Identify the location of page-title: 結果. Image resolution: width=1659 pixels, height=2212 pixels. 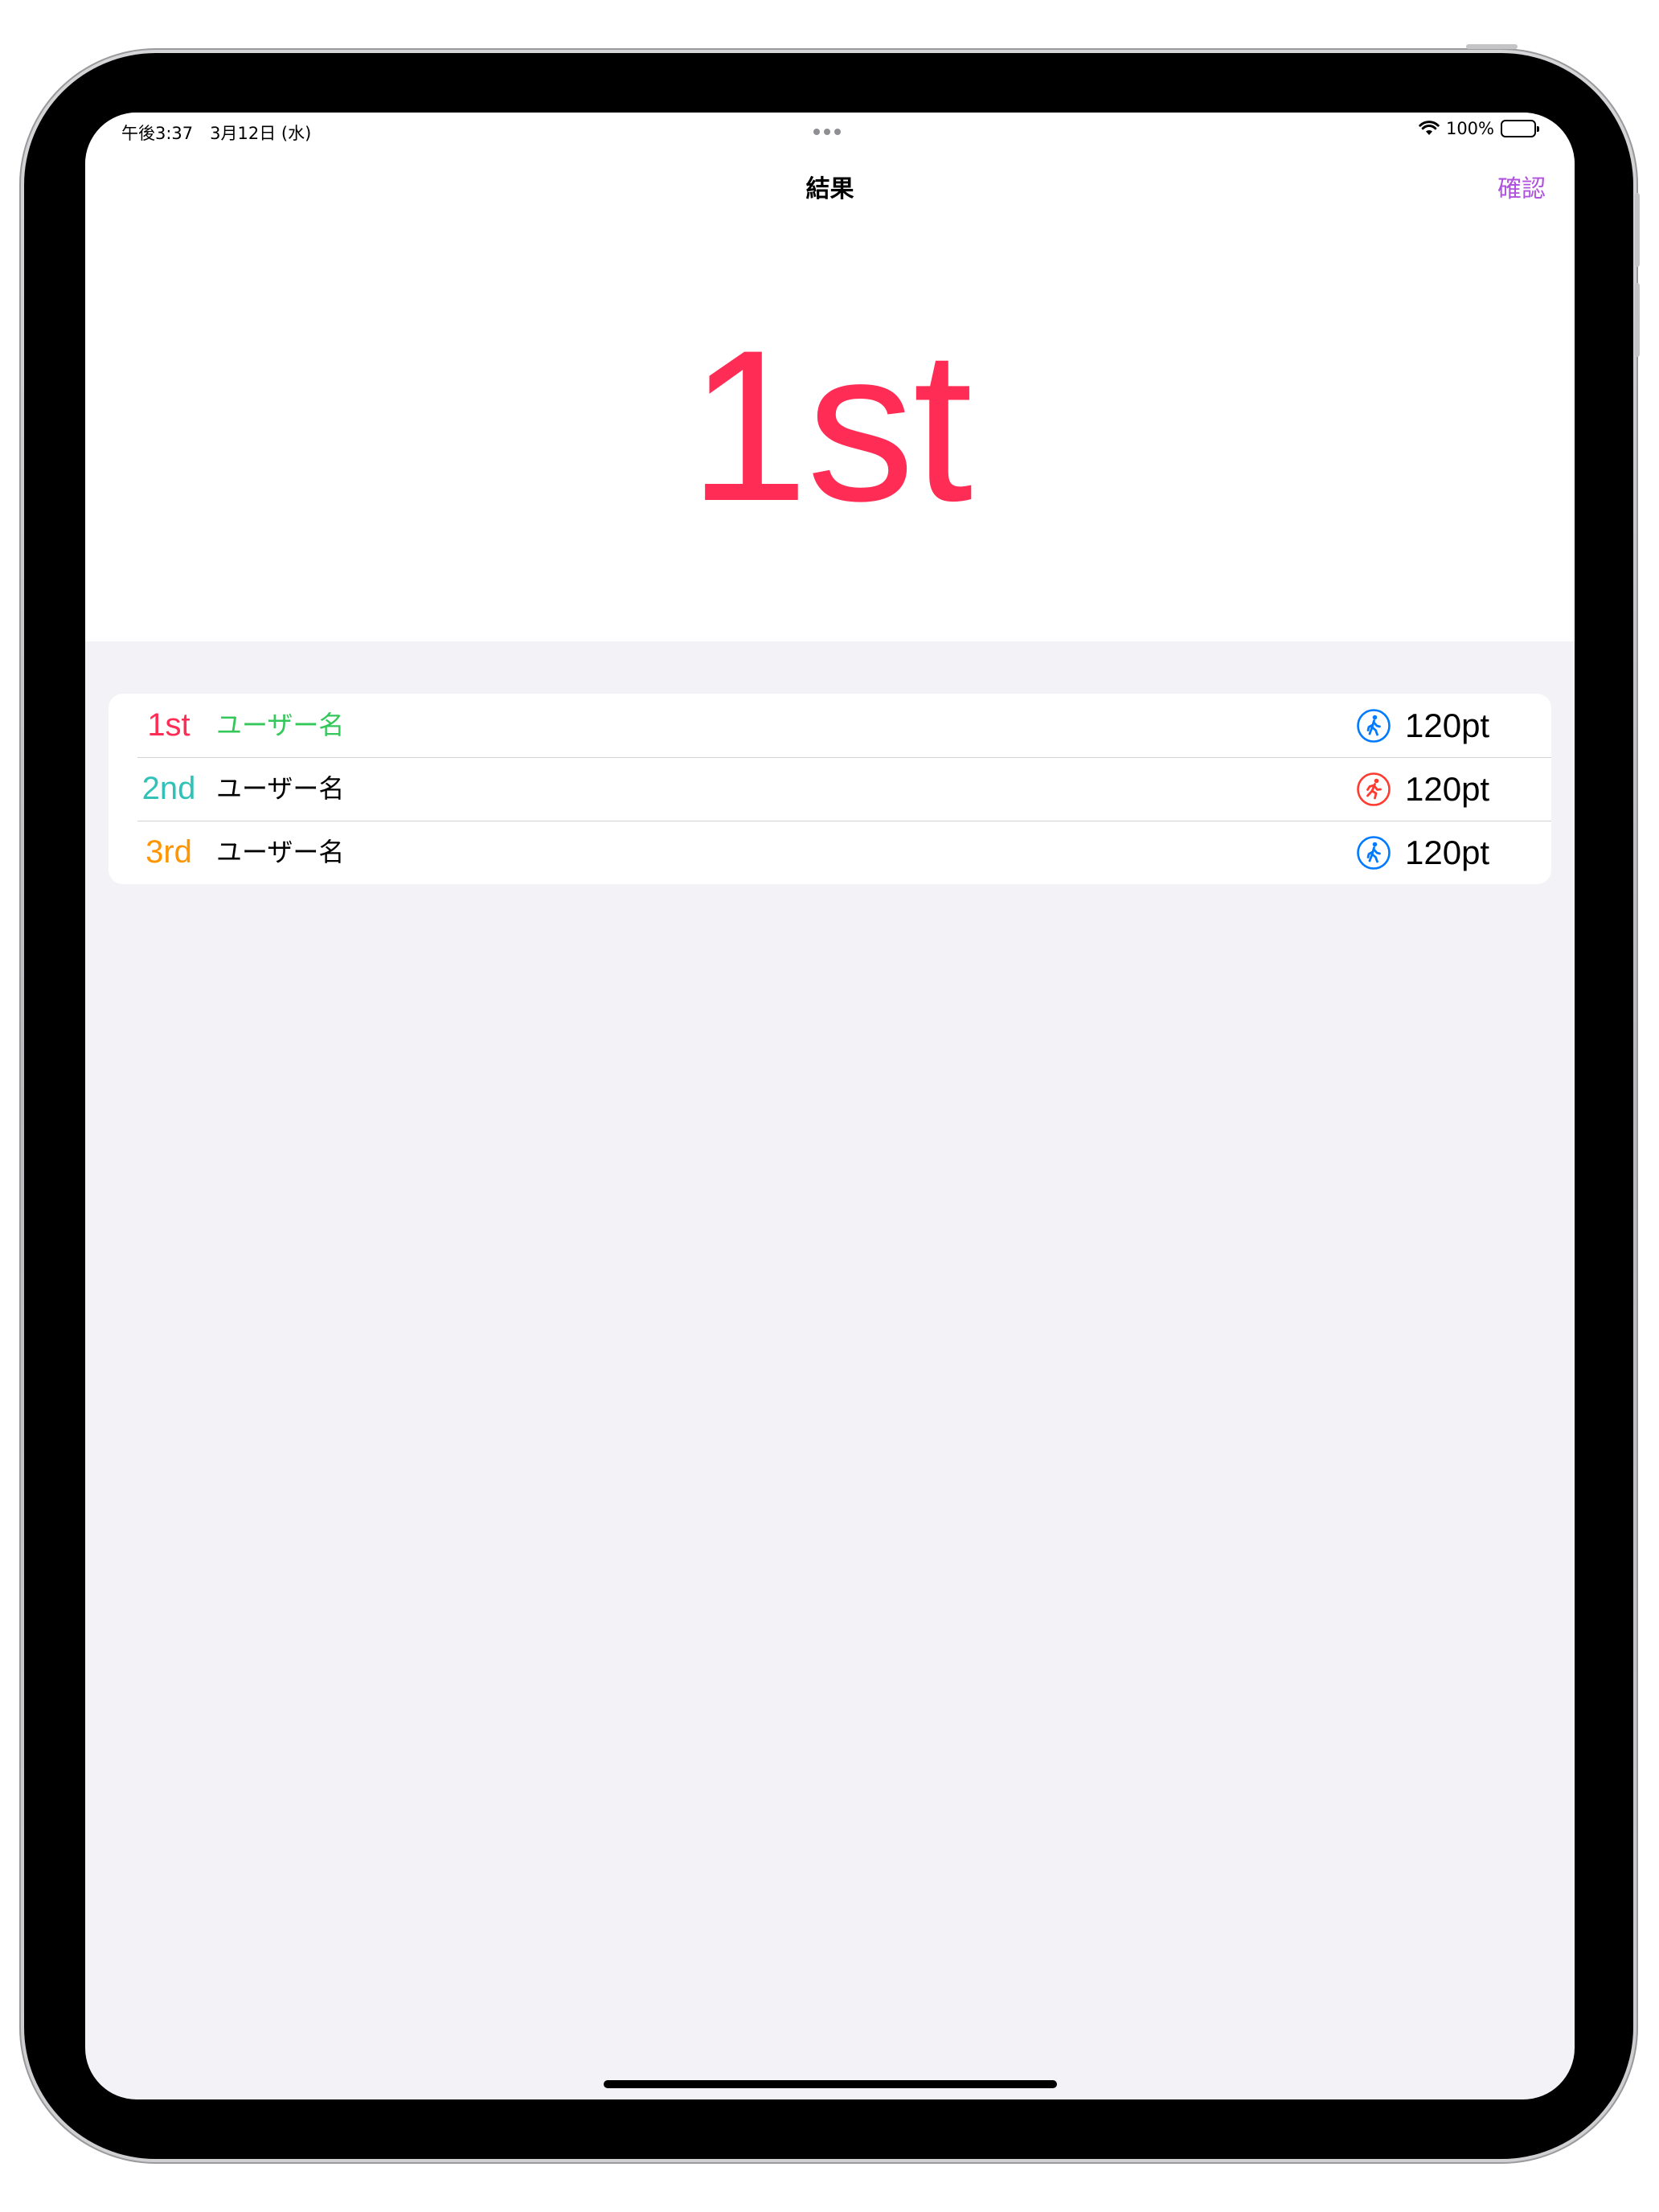
(829, 189).